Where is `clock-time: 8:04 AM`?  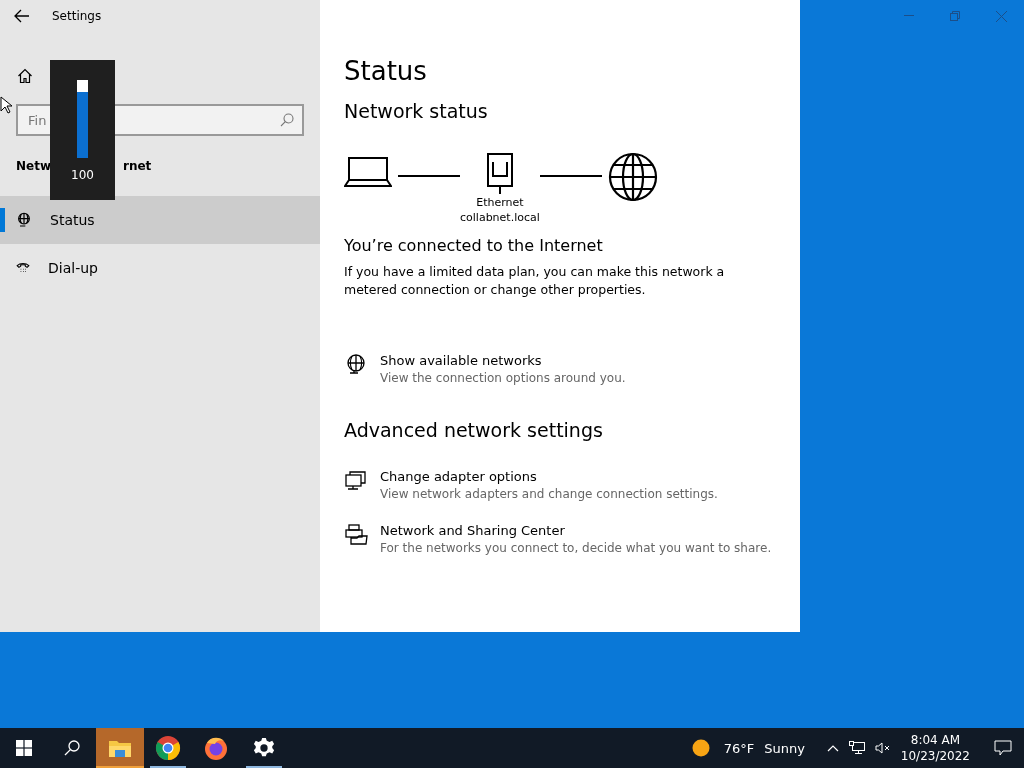 clock-time: 8:04 AM is located at coordinates (935, 740).